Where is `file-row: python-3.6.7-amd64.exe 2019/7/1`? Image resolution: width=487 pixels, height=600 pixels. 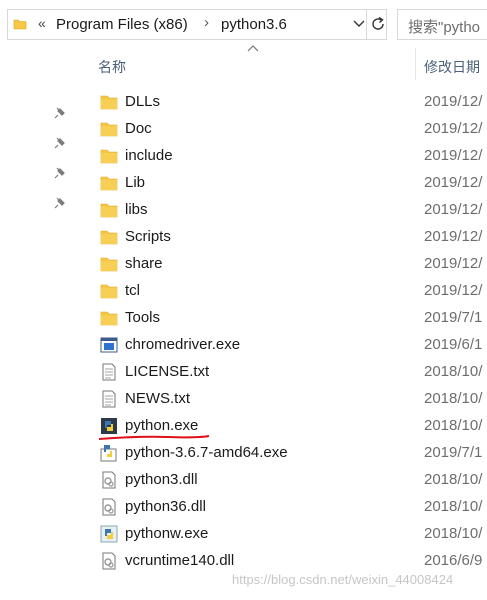
file-row: python-3.6.7-amd64.exe 2019/7/1 is located at coordinates (283, 453).